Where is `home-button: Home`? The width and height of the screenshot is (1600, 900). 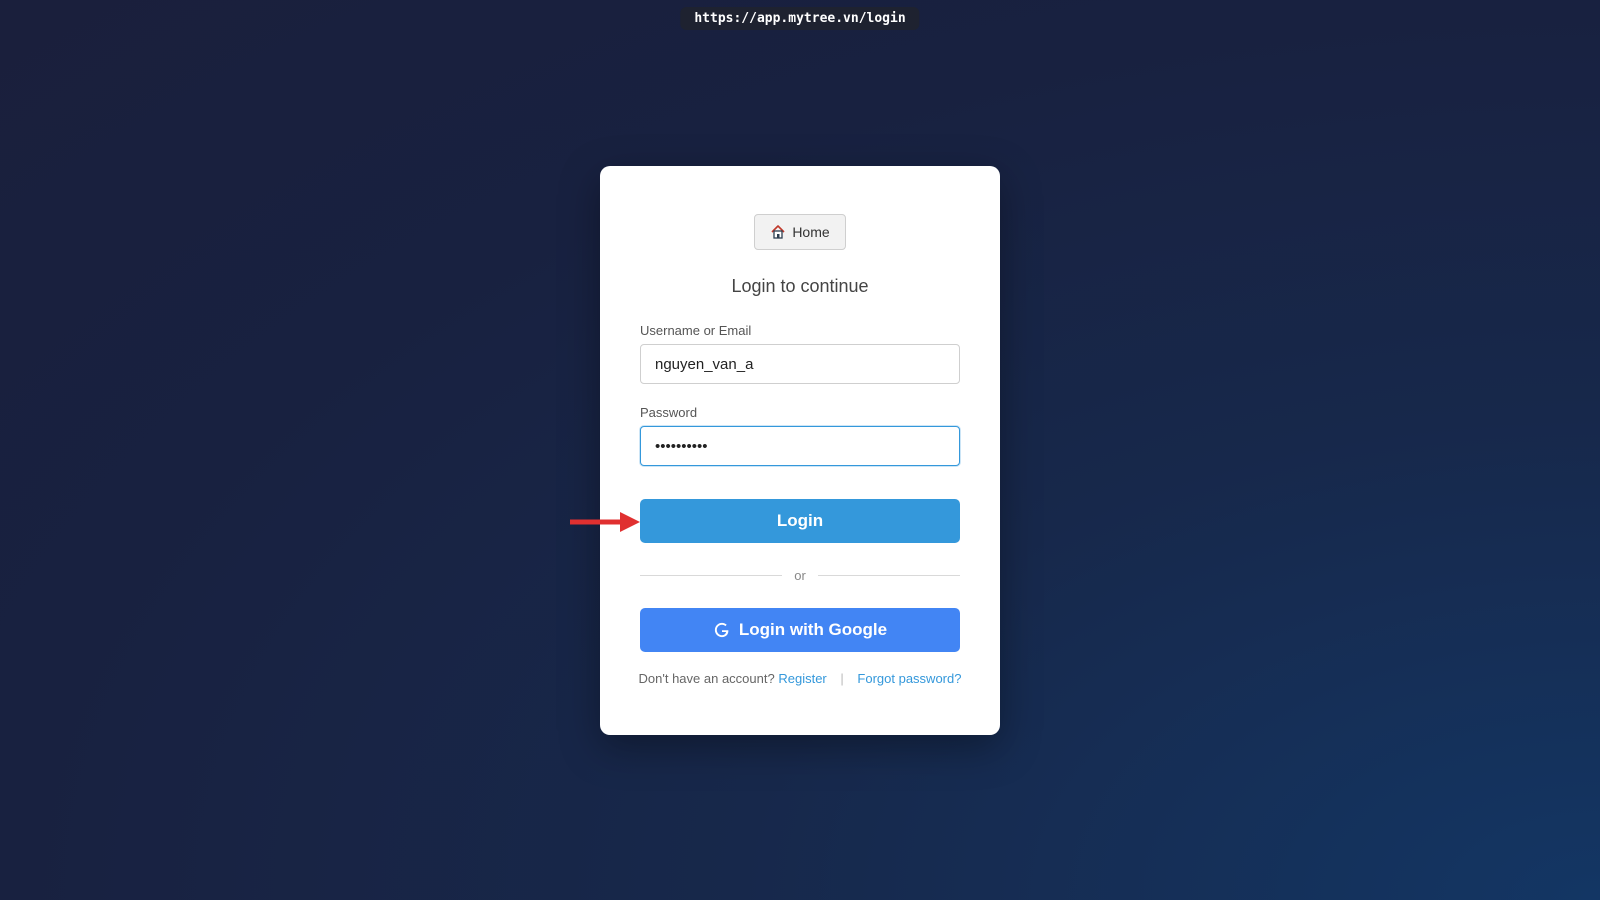
home-button: Home is located at coordinates (800, 232).